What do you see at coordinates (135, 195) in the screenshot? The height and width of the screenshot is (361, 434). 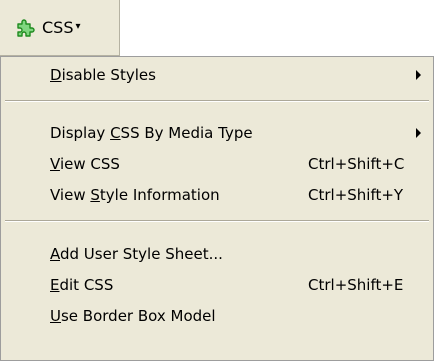 I see `menu-item-label: View Style Information` at bounding box center [135, 195].